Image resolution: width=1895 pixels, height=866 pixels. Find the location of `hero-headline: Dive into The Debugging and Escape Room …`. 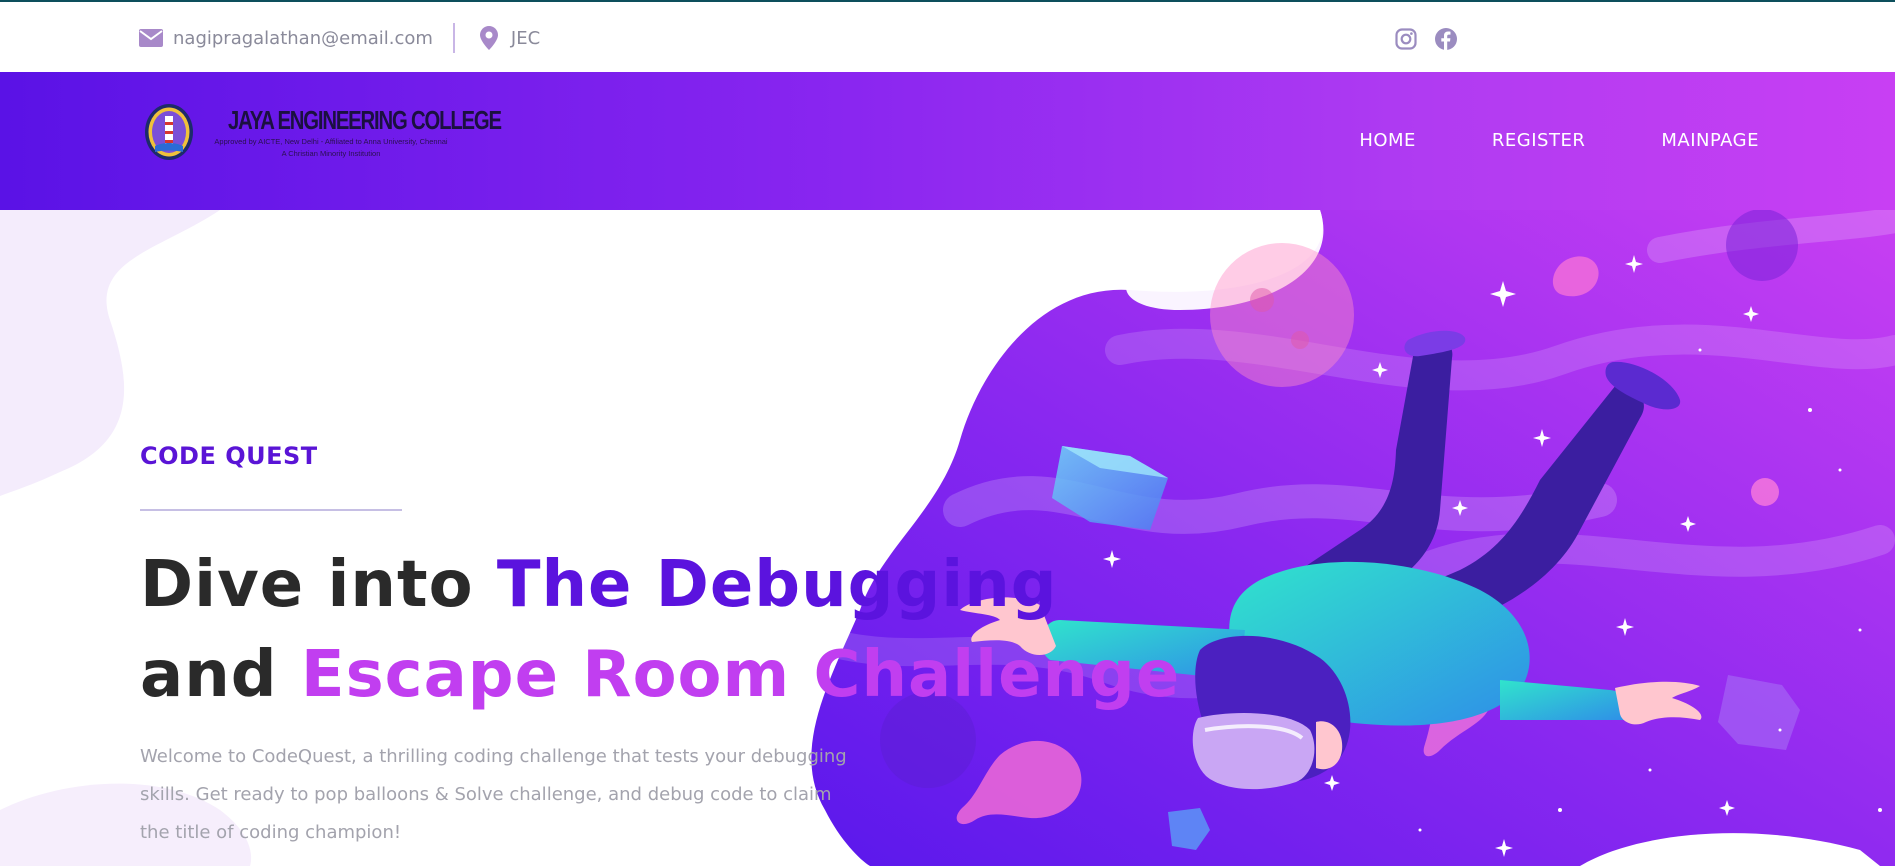

hero-headline: Dive into The Debugging and Escape Room … is located at coordinates (659, 630).